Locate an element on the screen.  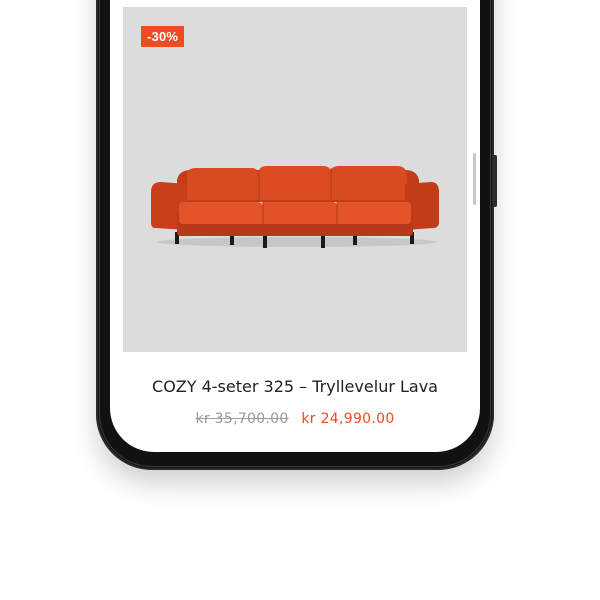
old-price: kr 35,700.00 is located at coordinates (242, 419).